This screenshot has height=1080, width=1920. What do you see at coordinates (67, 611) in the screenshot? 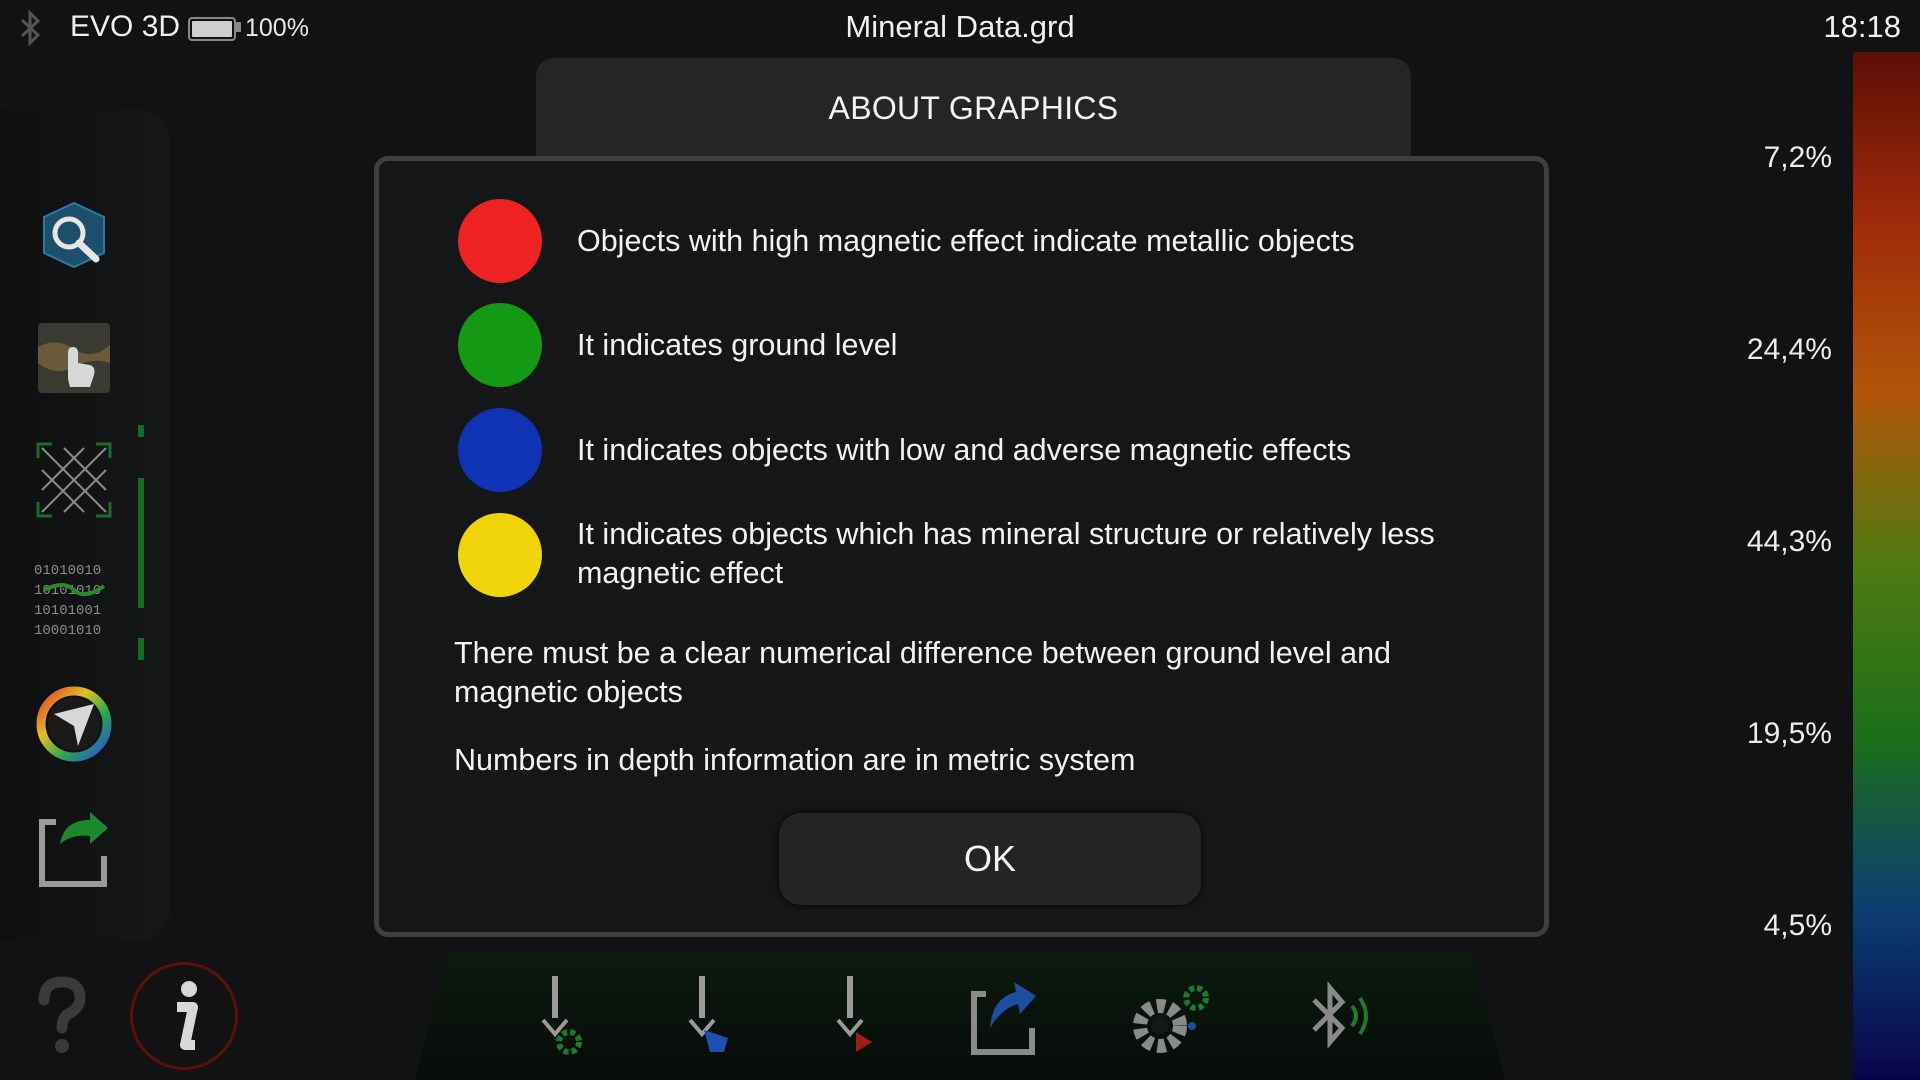
I see `svg-text: 10101001` at bounding box center [67, 611].